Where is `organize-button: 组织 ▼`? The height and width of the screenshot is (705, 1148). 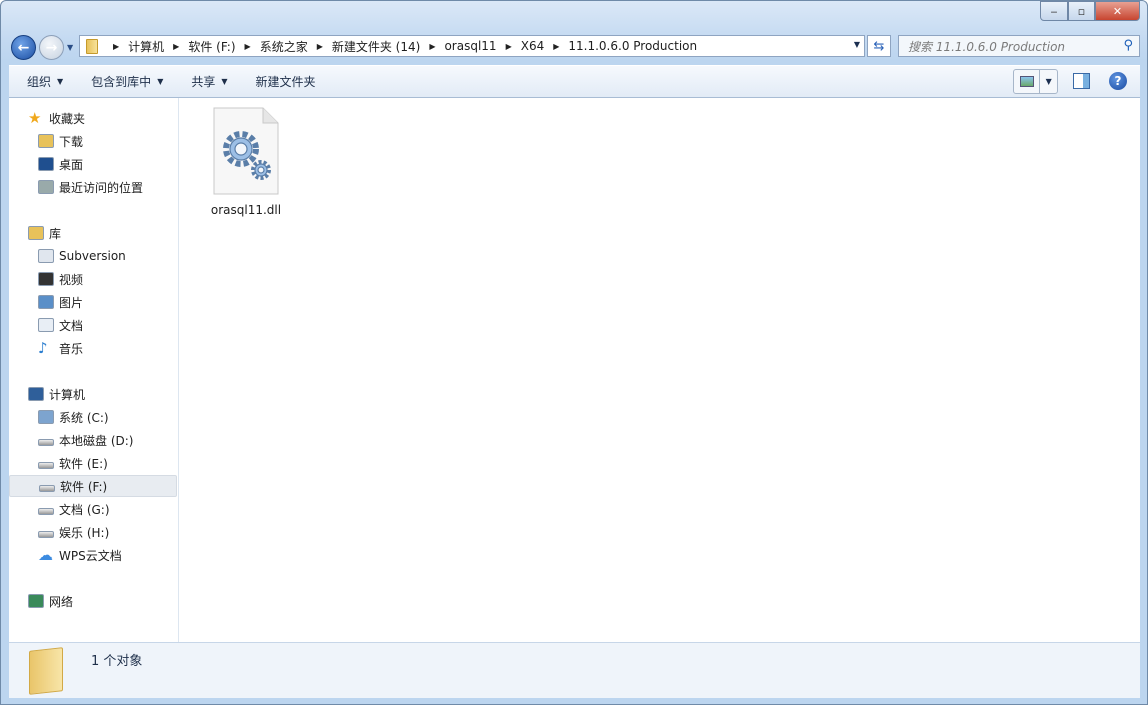
organize-button: 组织 ▼ is located at coordinates (45, 81).